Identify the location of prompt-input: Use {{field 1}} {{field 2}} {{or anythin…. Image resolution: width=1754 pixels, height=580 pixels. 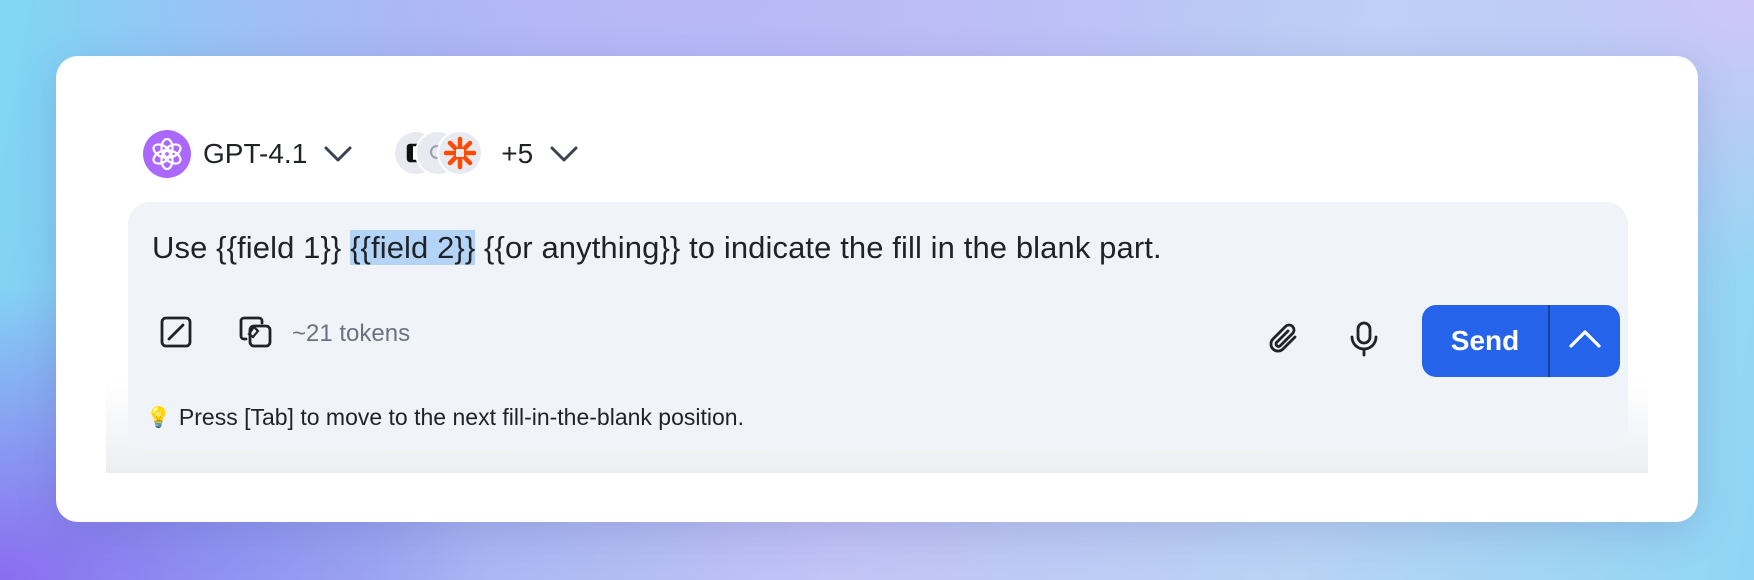
(657, 248).